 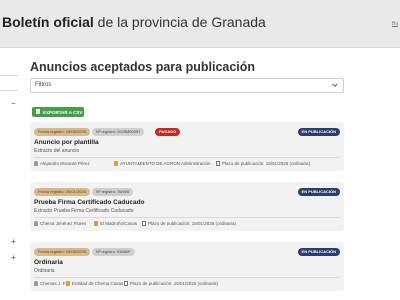 I want to click on filters-dropdown: Filtros, so click(x=187, y=85).